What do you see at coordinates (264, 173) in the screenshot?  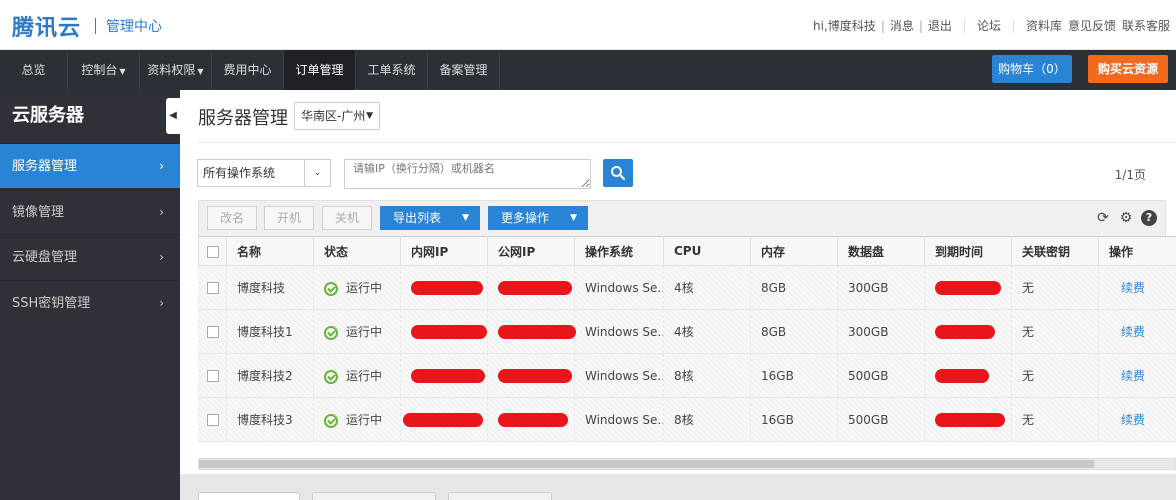 I see `os-filter-select: 所有操作系统 ⌄` at bounding box center [264, 173].